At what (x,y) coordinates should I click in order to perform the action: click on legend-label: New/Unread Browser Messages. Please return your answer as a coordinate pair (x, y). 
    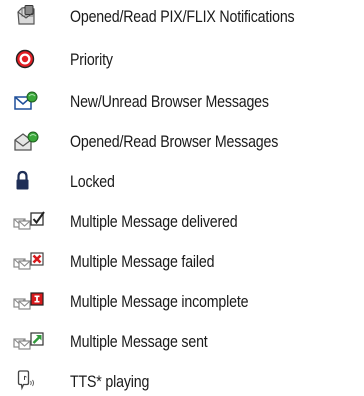
    Looking at the image, I should click on (169, 102).